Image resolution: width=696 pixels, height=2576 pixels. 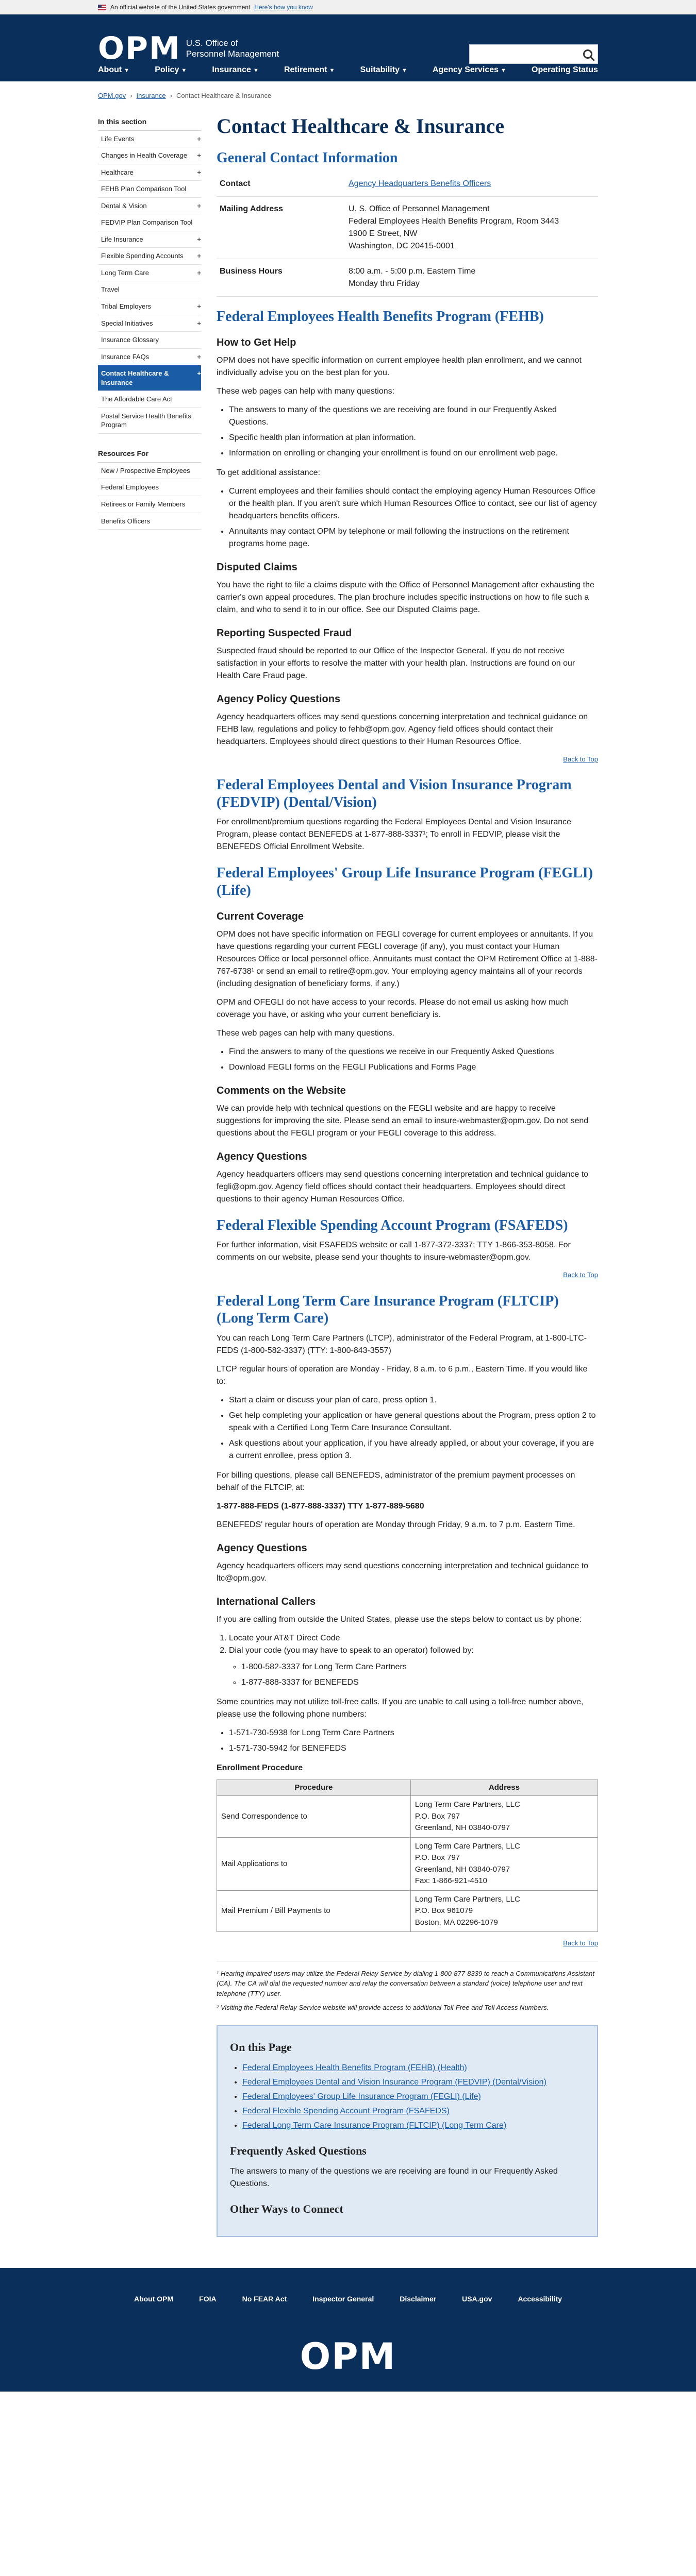 I want to click on sidebar-item: FEHB Plan Comparison Tool, so click(x=149, y=189).